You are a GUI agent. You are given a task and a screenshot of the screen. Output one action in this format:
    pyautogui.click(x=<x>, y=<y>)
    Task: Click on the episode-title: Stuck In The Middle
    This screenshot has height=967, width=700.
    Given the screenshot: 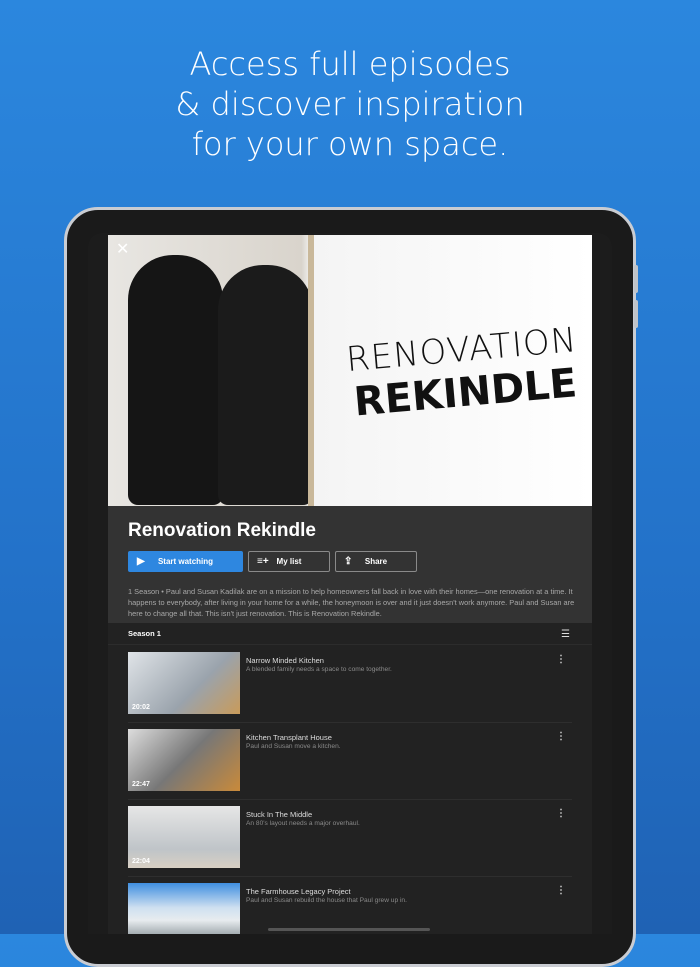 What is the action you would take?
    pyautogui.click(x=279, y=814)
    